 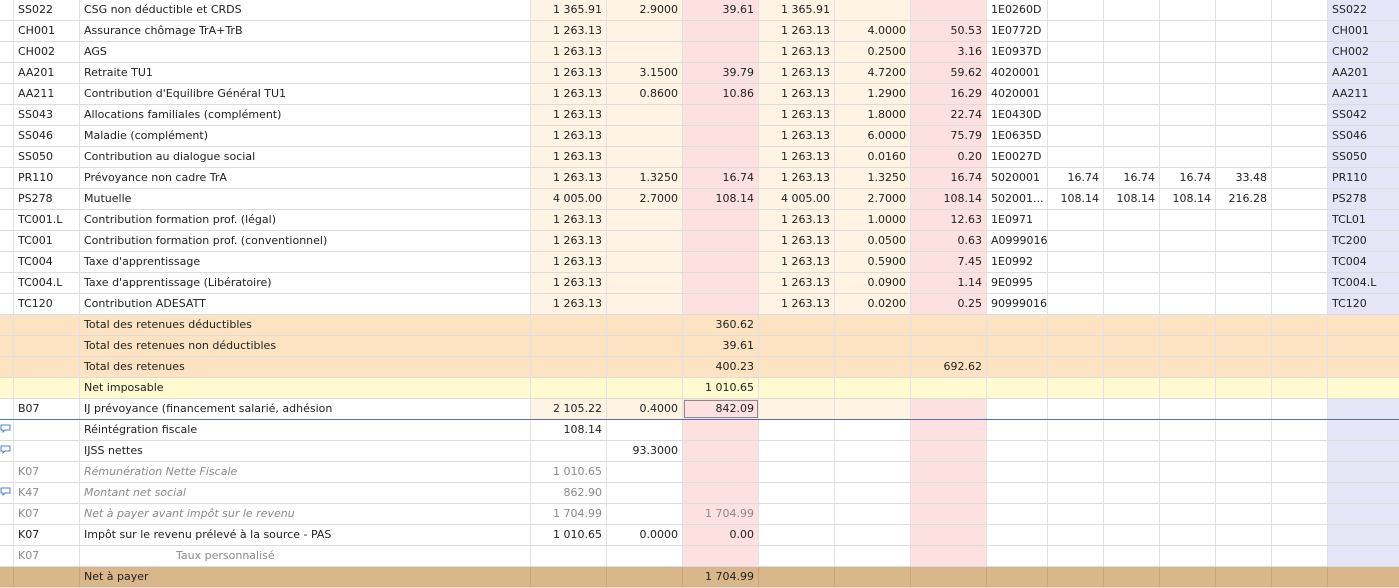 I want to click on code-report-cell: TCL01, so click(x=1363, y=220).